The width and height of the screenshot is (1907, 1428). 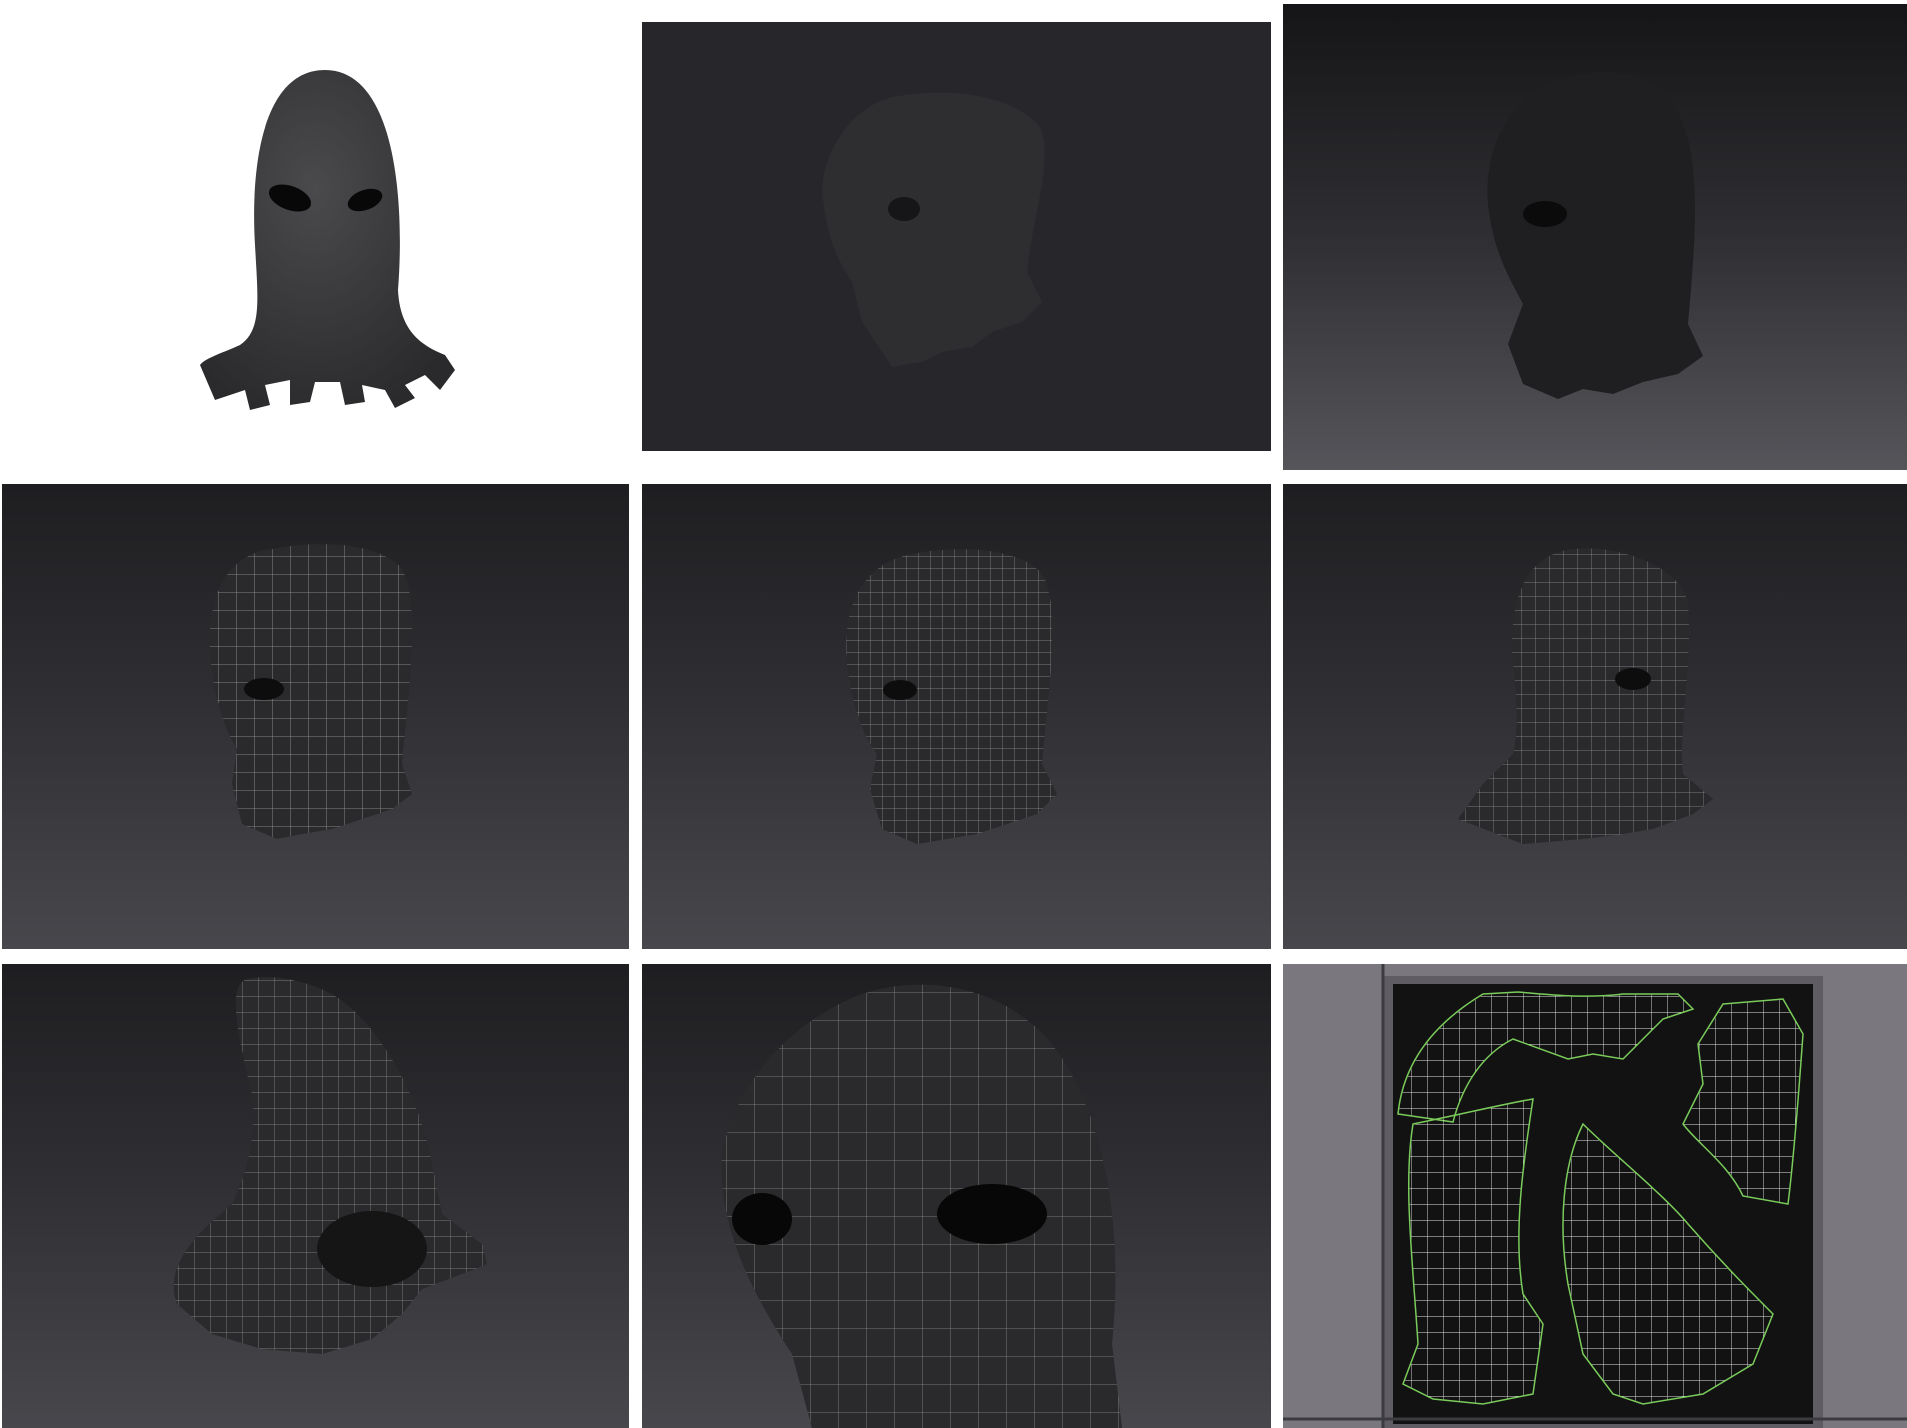 I want to click on wireframe-back-side, so click(x=1595, y=716).